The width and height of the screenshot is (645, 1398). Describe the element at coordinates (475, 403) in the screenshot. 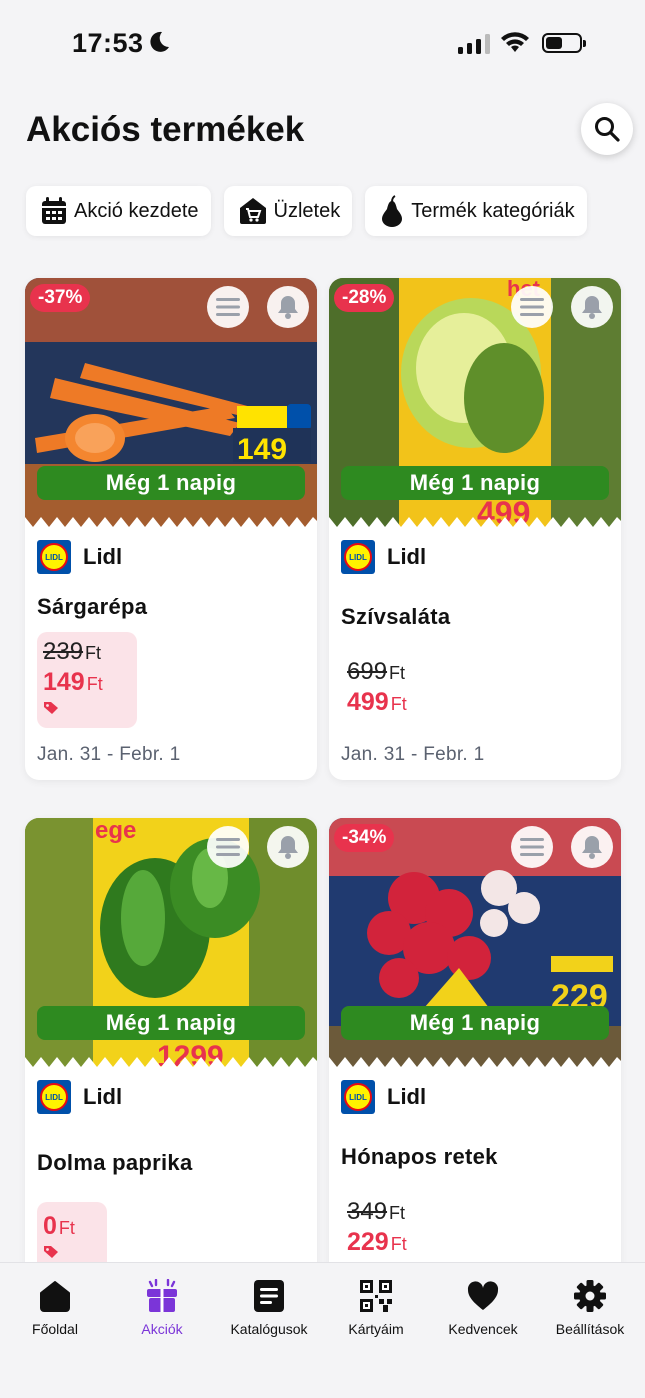

I see `product-image: het 499 -28% Még 1 napig` at that location.